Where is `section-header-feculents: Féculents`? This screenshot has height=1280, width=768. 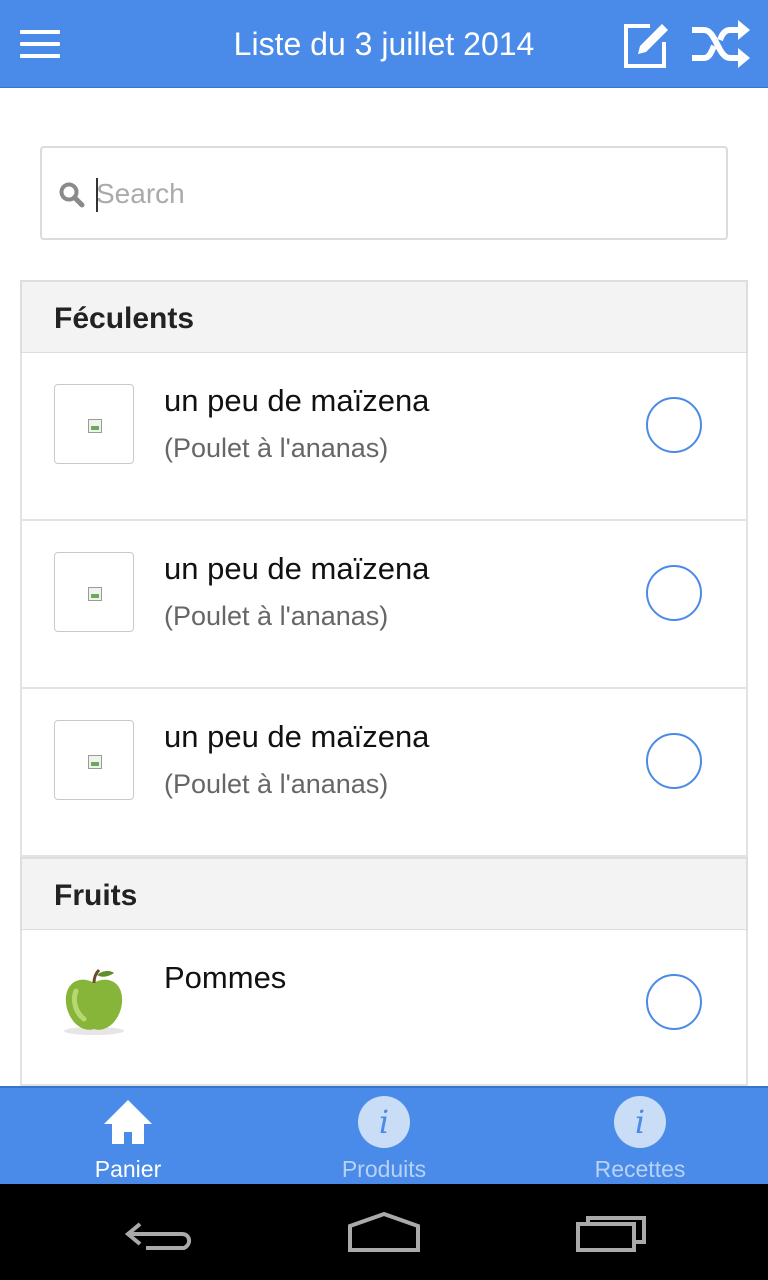 section-header-feculents: Féculents is located at coordinates (384, 316).